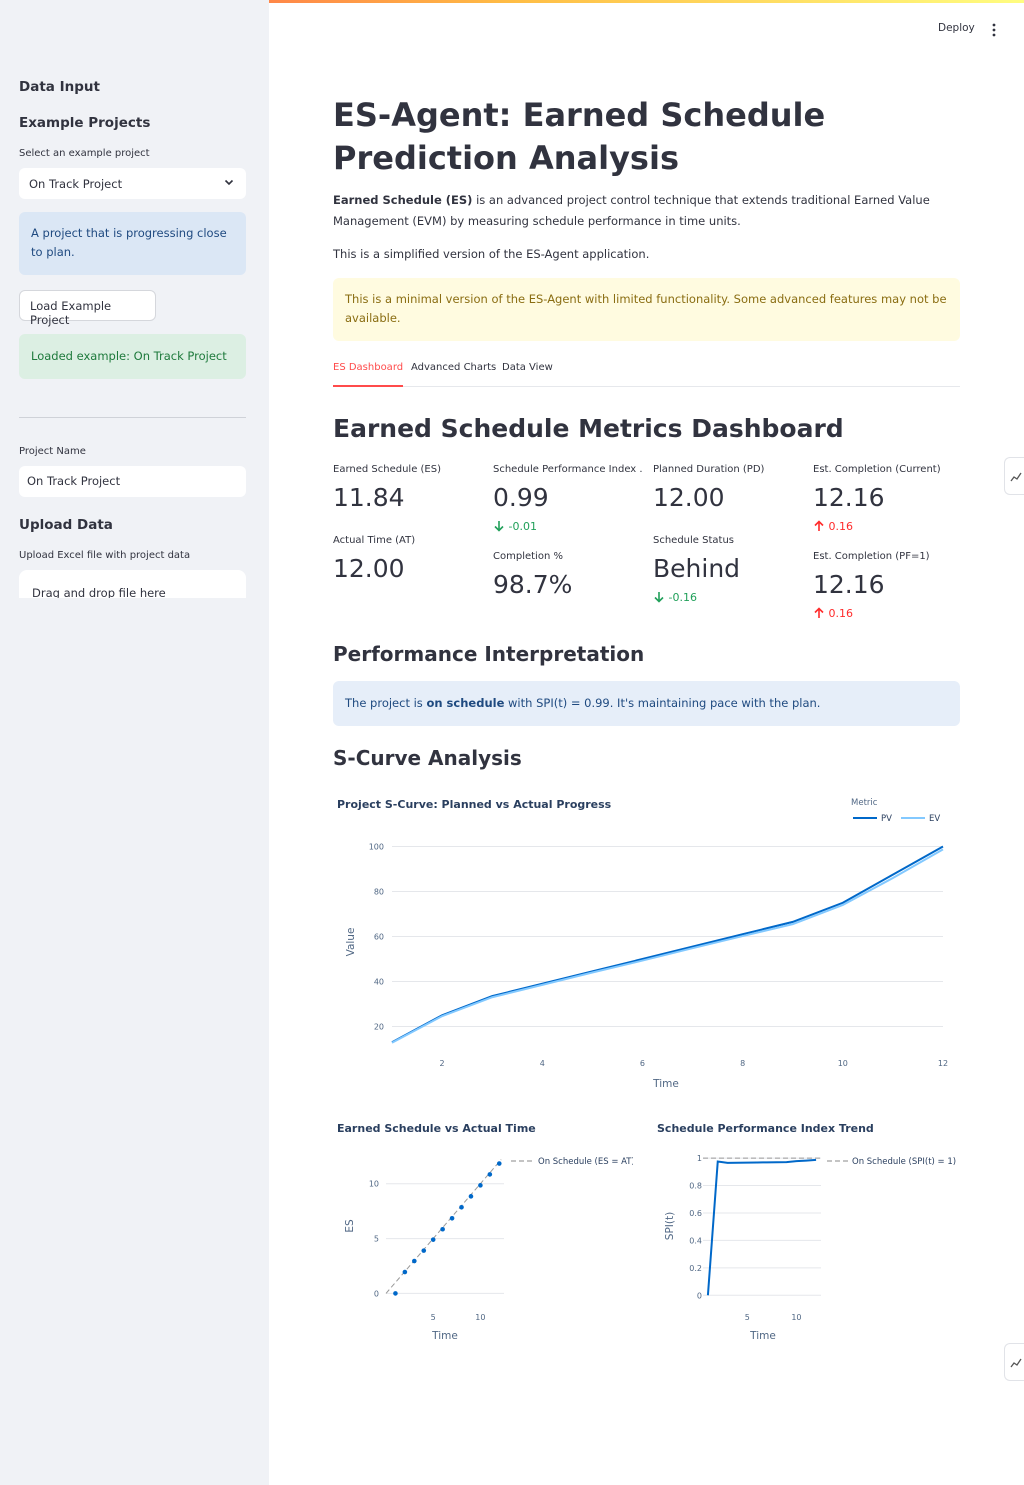  I want to click on dropzone-text: Drag and drop file here, so click(99, 592).